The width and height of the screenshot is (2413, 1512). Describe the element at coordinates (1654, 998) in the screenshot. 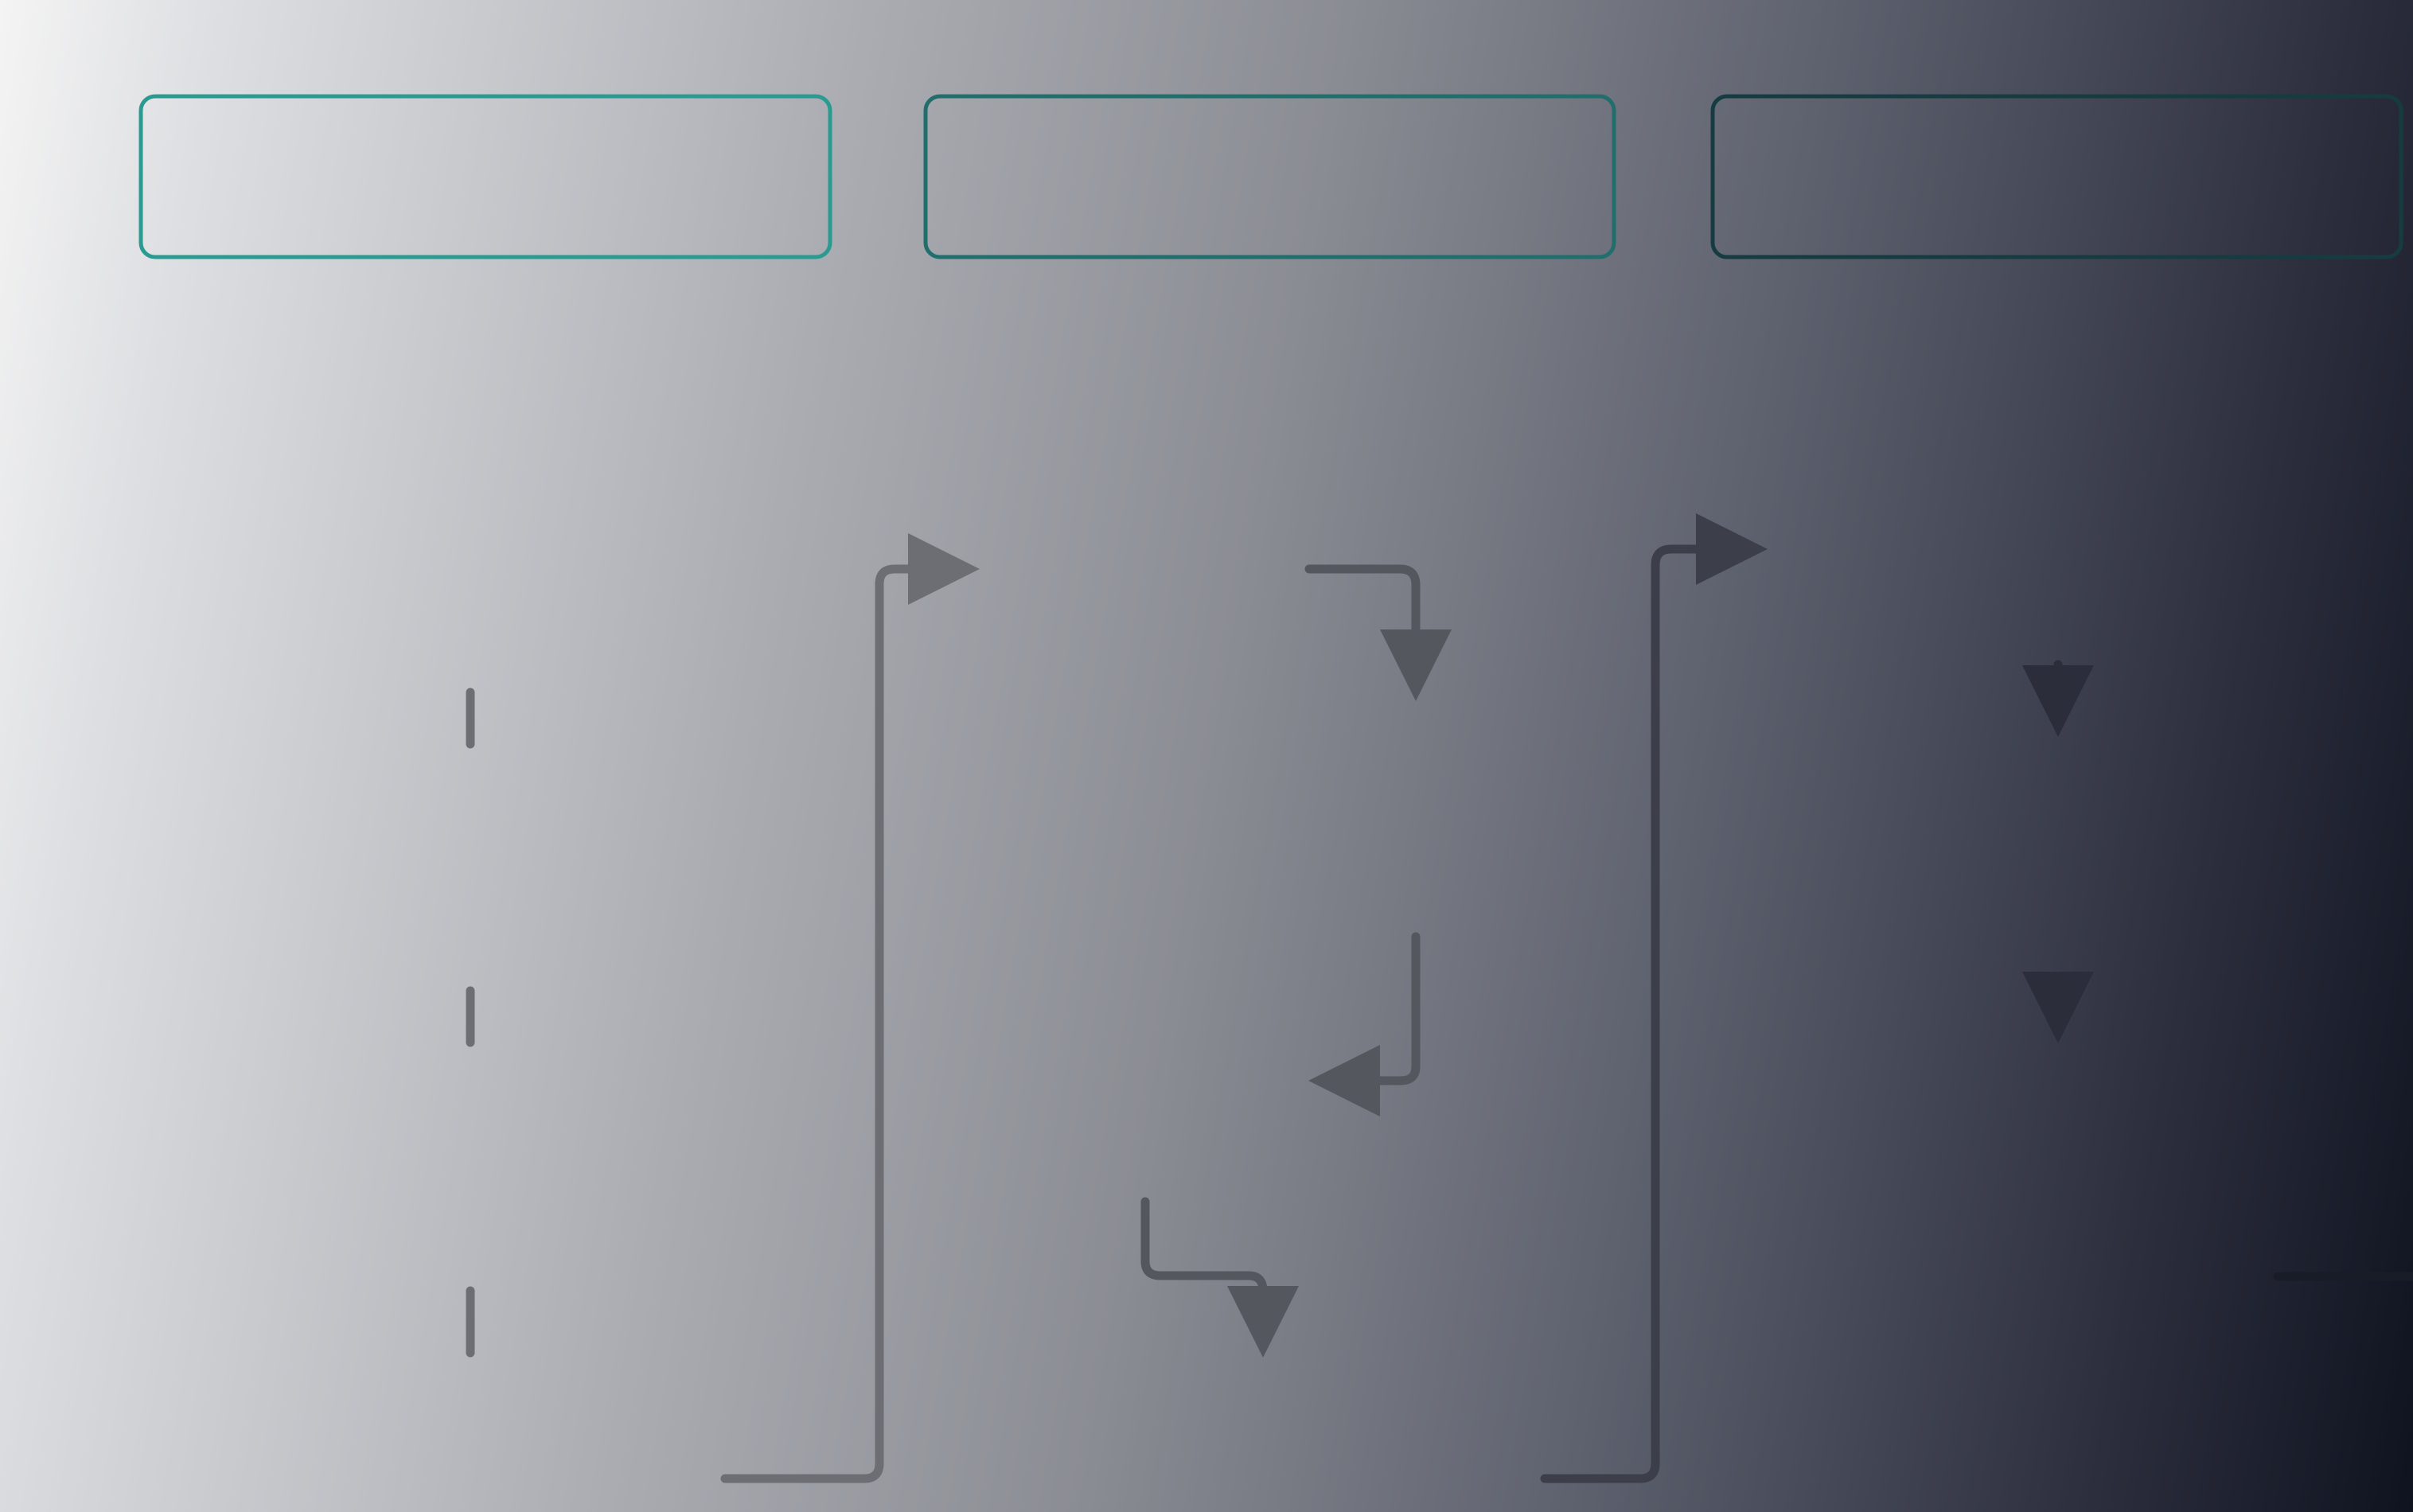

I see `elbow-connector-middle-to-right` at that location.